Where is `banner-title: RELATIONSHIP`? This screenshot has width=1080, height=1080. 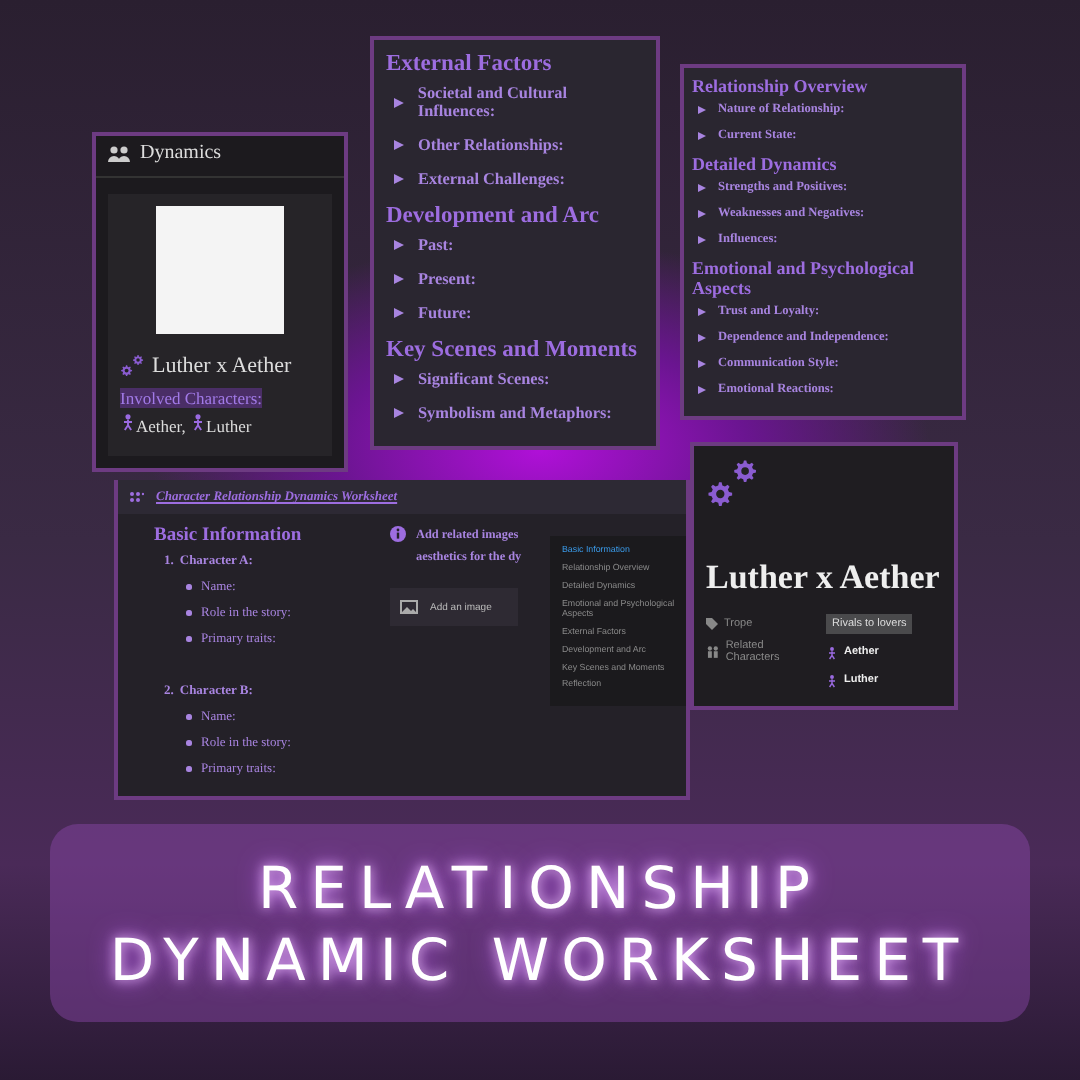 banner-title: RELATIONSHIP is located at coordinates (540, 888).